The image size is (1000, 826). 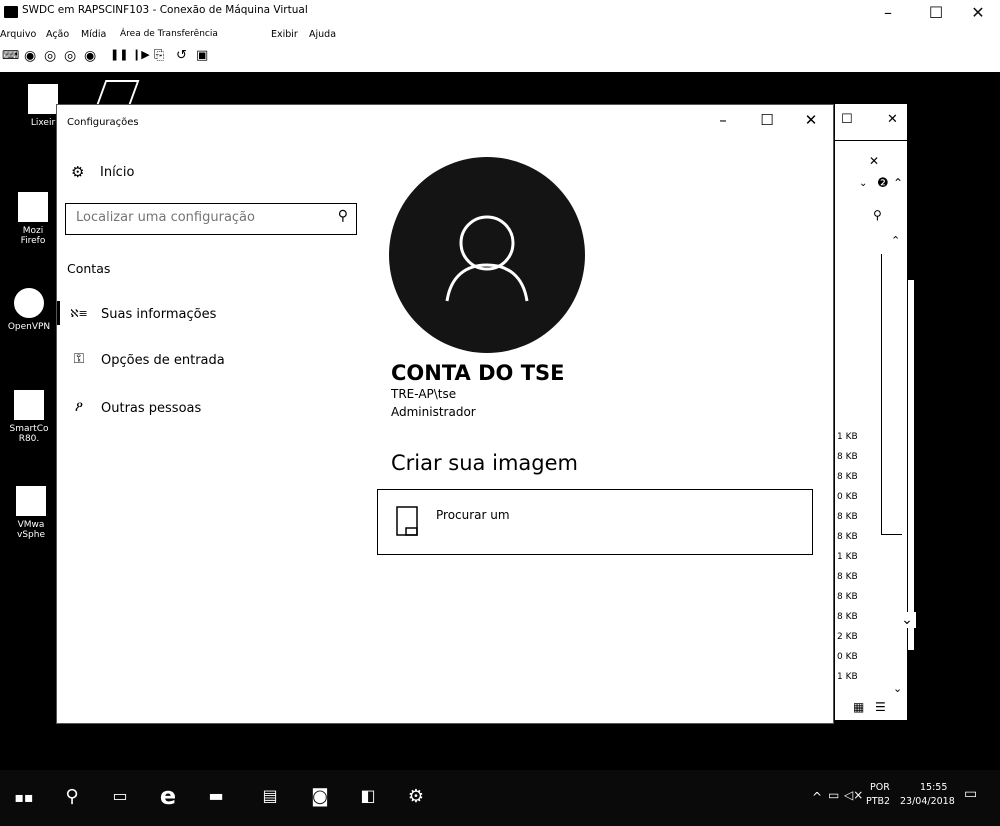 I want to click on host-toolbar: ⌨ ◉ ◎ ◎ ◉ ❚❚ ❙▶ ⎘ ↺ ▣, so click(x=200, y=58).